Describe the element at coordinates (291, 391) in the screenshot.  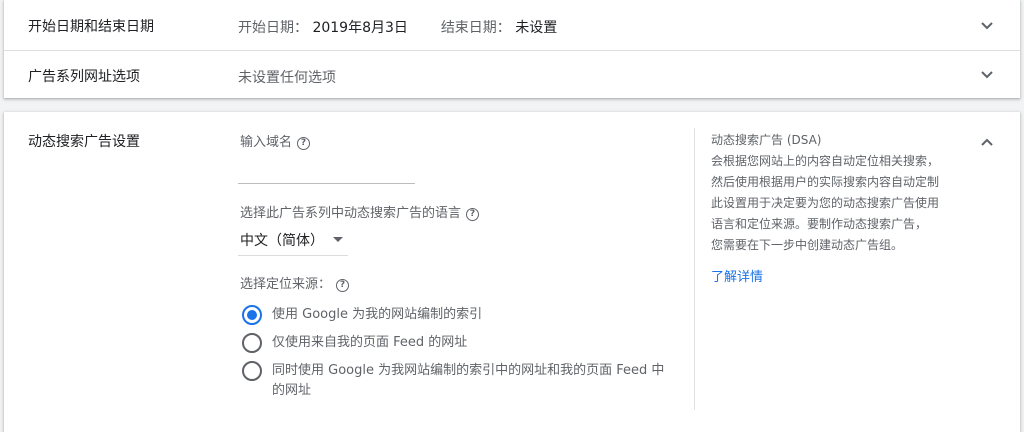
I see `targeting-option-both-label-line2: 的网址` at that location.